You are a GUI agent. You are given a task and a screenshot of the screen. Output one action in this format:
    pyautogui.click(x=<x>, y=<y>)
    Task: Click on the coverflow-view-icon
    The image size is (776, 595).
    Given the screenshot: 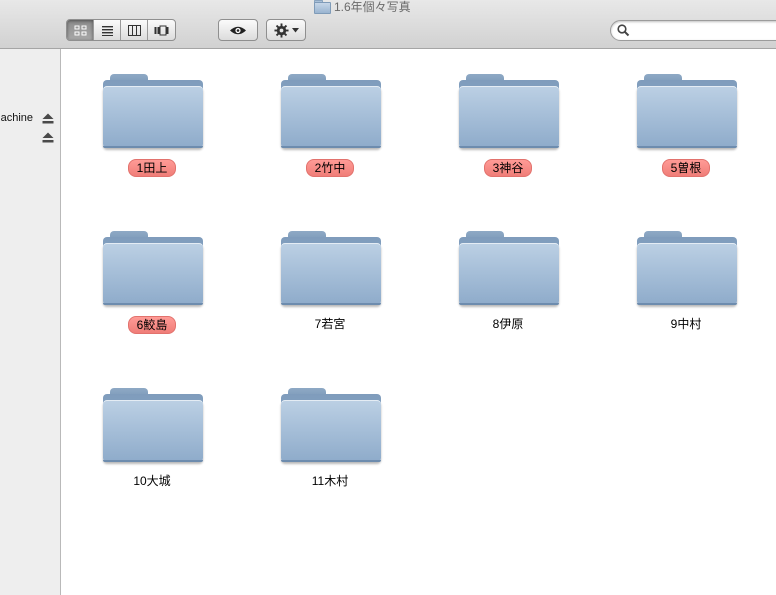 What is the action you would take?
    pyautogui.click(x=161, y=30)
    